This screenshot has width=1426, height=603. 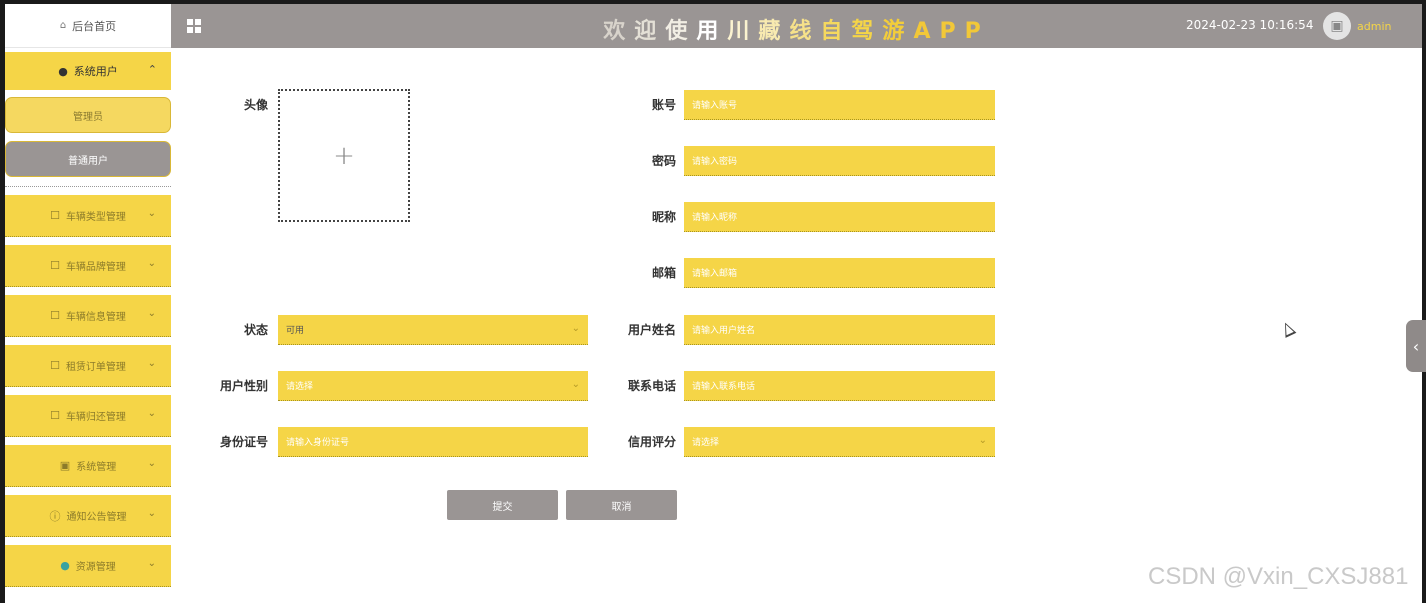 I want to click on datetime: 2024-02-23 10:16:54, so click(x=1250, y=25).